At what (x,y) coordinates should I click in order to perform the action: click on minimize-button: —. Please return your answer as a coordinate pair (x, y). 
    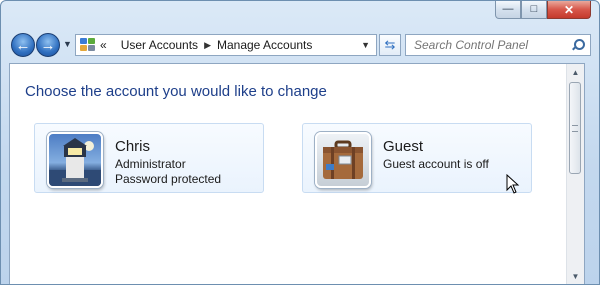
    Looking at the image, I should click on (508, 10).